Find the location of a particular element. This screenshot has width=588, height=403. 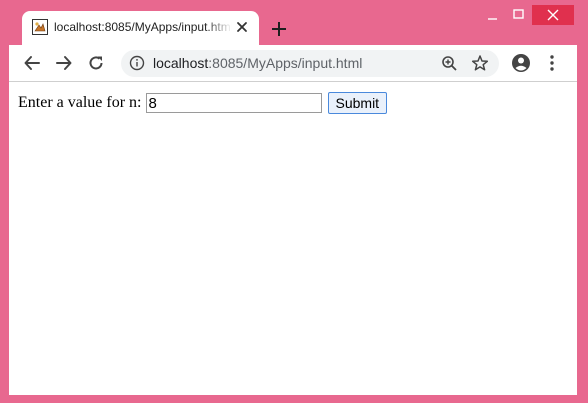

more-menu-icon is located at coordinates (552, 63).